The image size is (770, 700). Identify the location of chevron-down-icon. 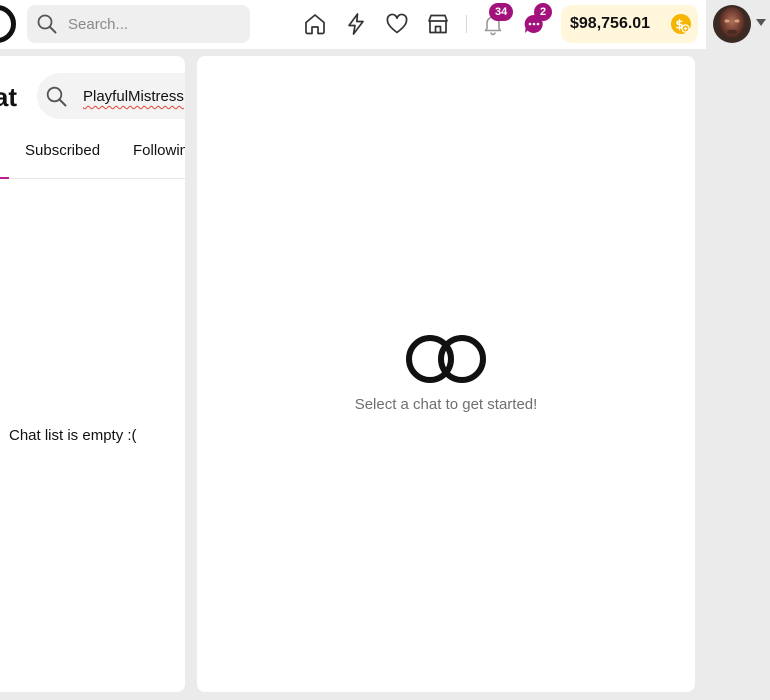
(761, 22).